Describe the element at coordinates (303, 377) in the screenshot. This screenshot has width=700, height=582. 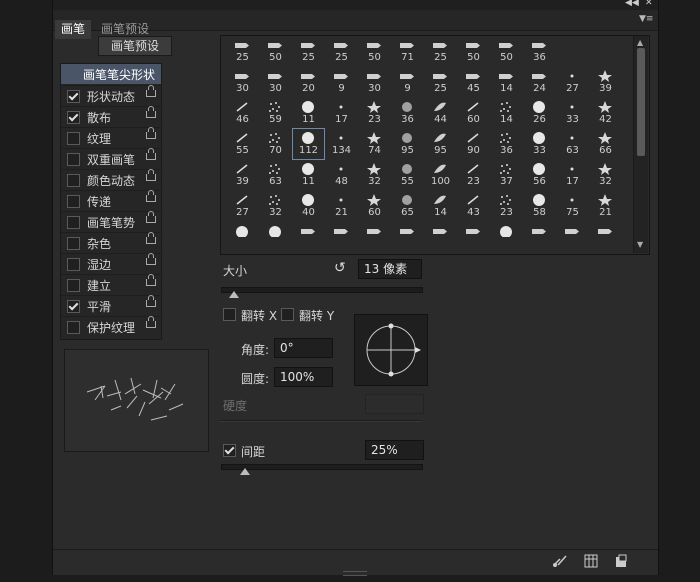
I see `roundness-field: 100%` at that location.